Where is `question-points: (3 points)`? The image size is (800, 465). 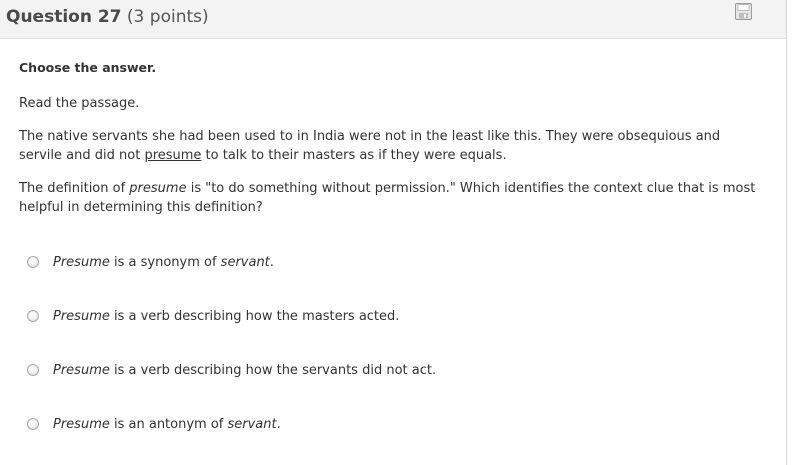 question-points: (3 points) is located at coordinates (167, 17).